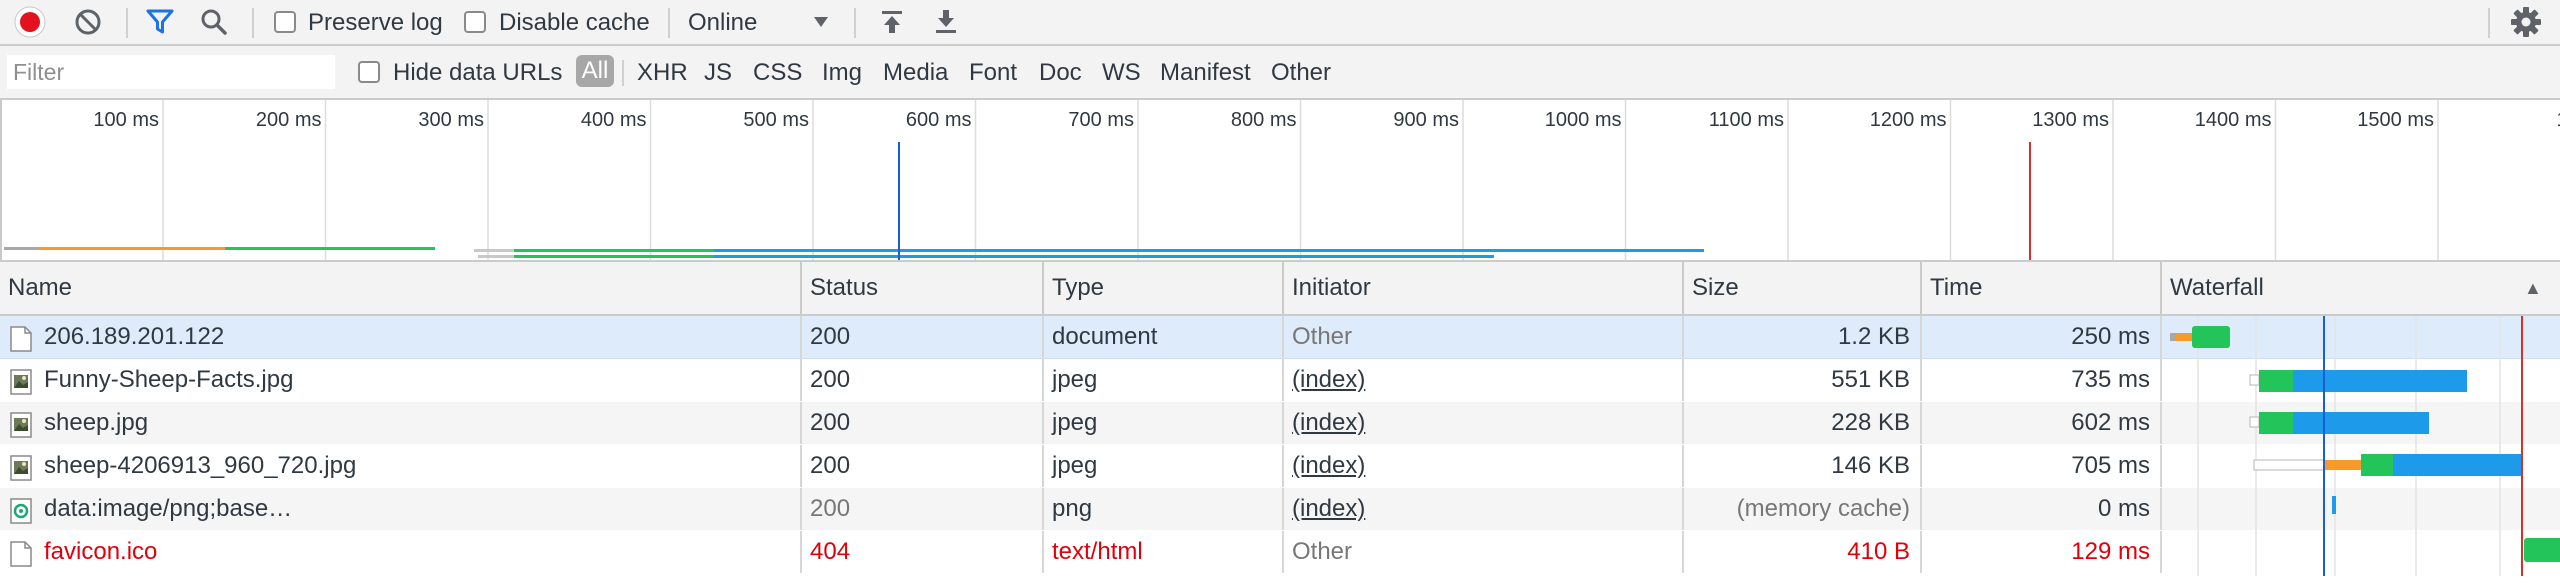 This screenshot has width=2560, height=583. I want to click on overview-tick-label: 900 ms, so click(1426, 120).